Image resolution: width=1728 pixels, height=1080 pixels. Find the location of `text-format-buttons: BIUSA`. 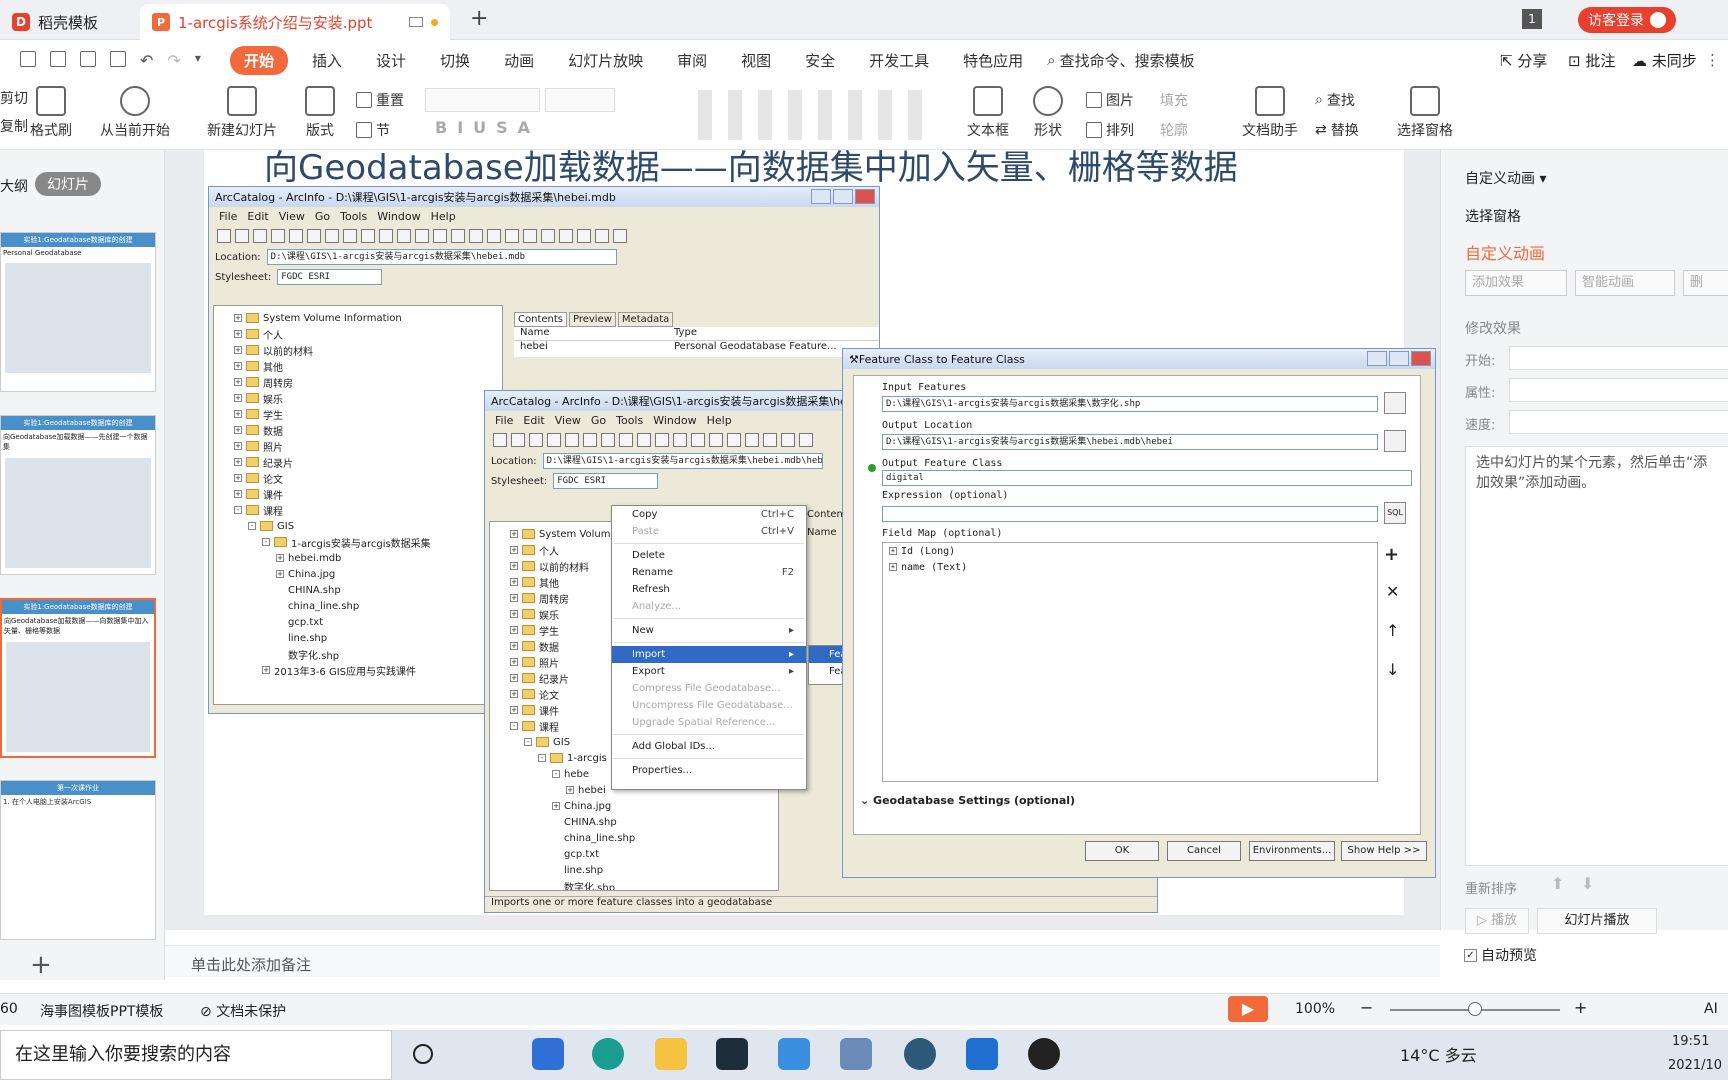

text-format-buttons: BIUSA is located at coordinates (487, 127).